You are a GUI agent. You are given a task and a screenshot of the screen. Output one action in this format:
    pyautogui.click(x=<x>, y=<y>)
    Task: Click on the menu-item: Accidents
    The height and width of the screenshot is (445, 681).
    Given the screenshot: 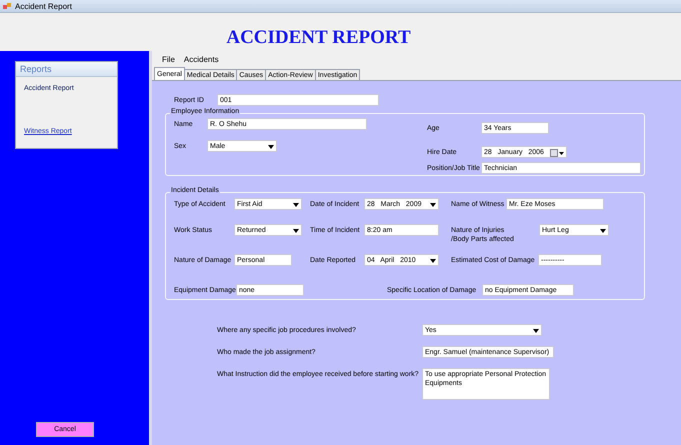 What is the action you would take?
    pyautogui.click(x=201, y=59)
    